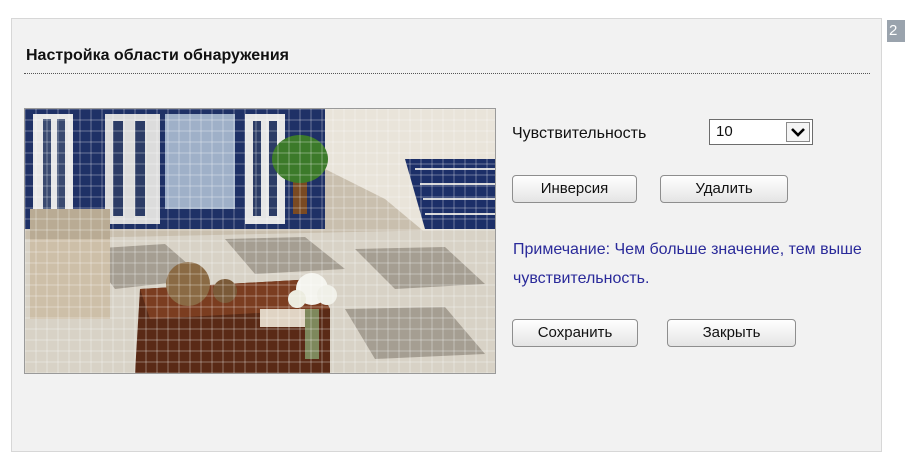 The height and width of the screenshot is (455, 905). Describe the element at coordinates (724, 131) in the screenshot. I see `sensitivity-value: 10` at that location.